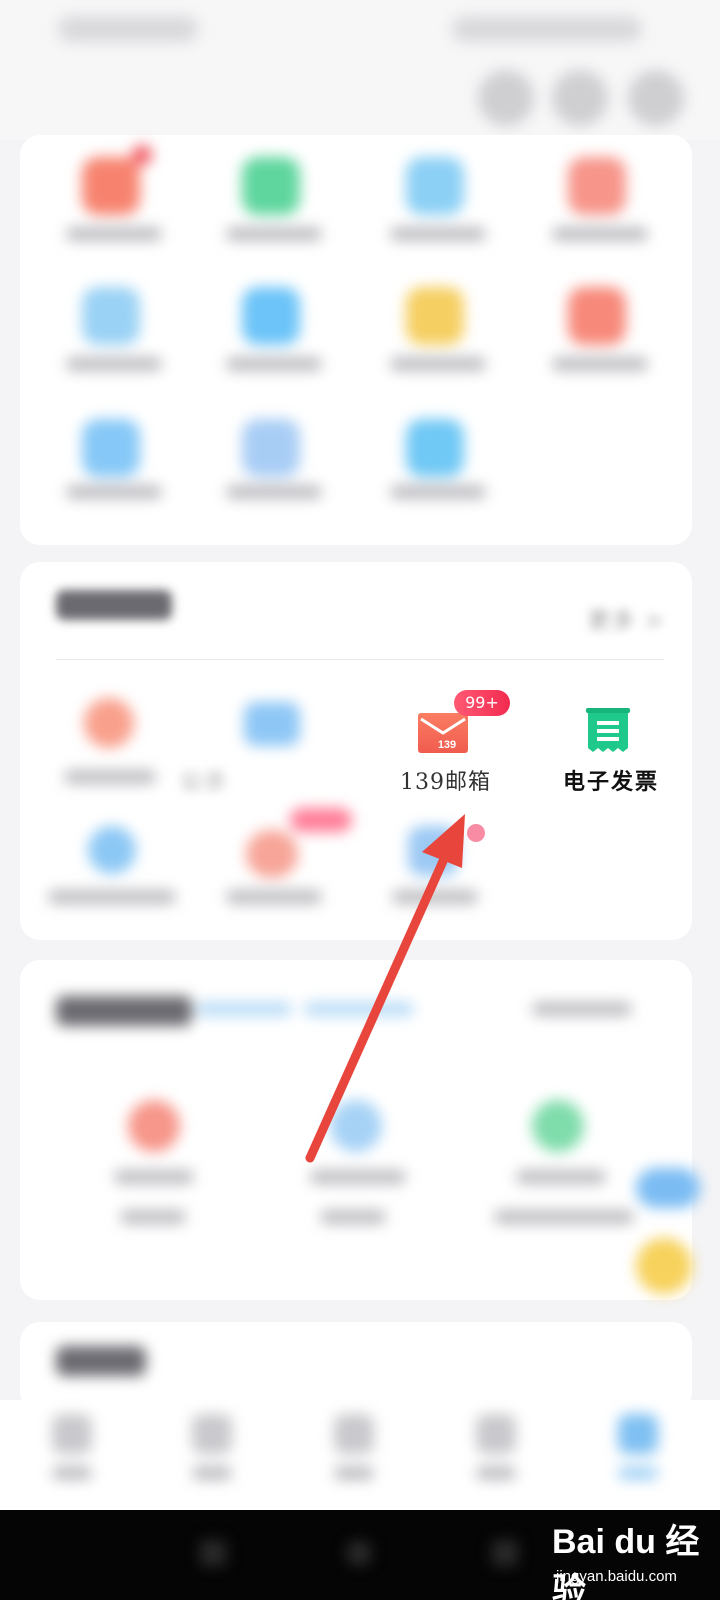 The width and height of the screenshot is (720, 1600). What do you see at coordinates (142, 155) in the screenshot?
I see `notification-dot` at bounding box center [142, 155].